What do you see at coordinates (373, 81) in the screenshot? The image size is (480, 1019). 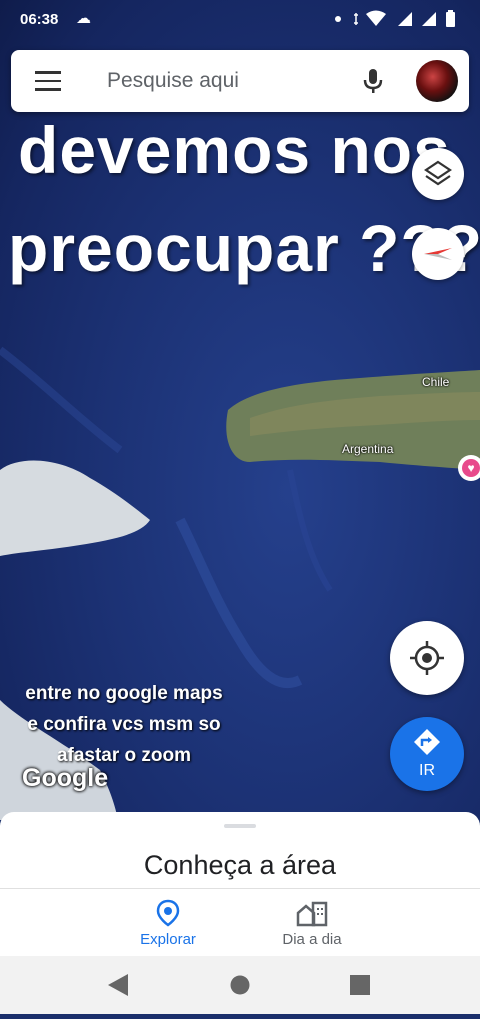 I see `mic-icon` at bounding box center [373, 81].